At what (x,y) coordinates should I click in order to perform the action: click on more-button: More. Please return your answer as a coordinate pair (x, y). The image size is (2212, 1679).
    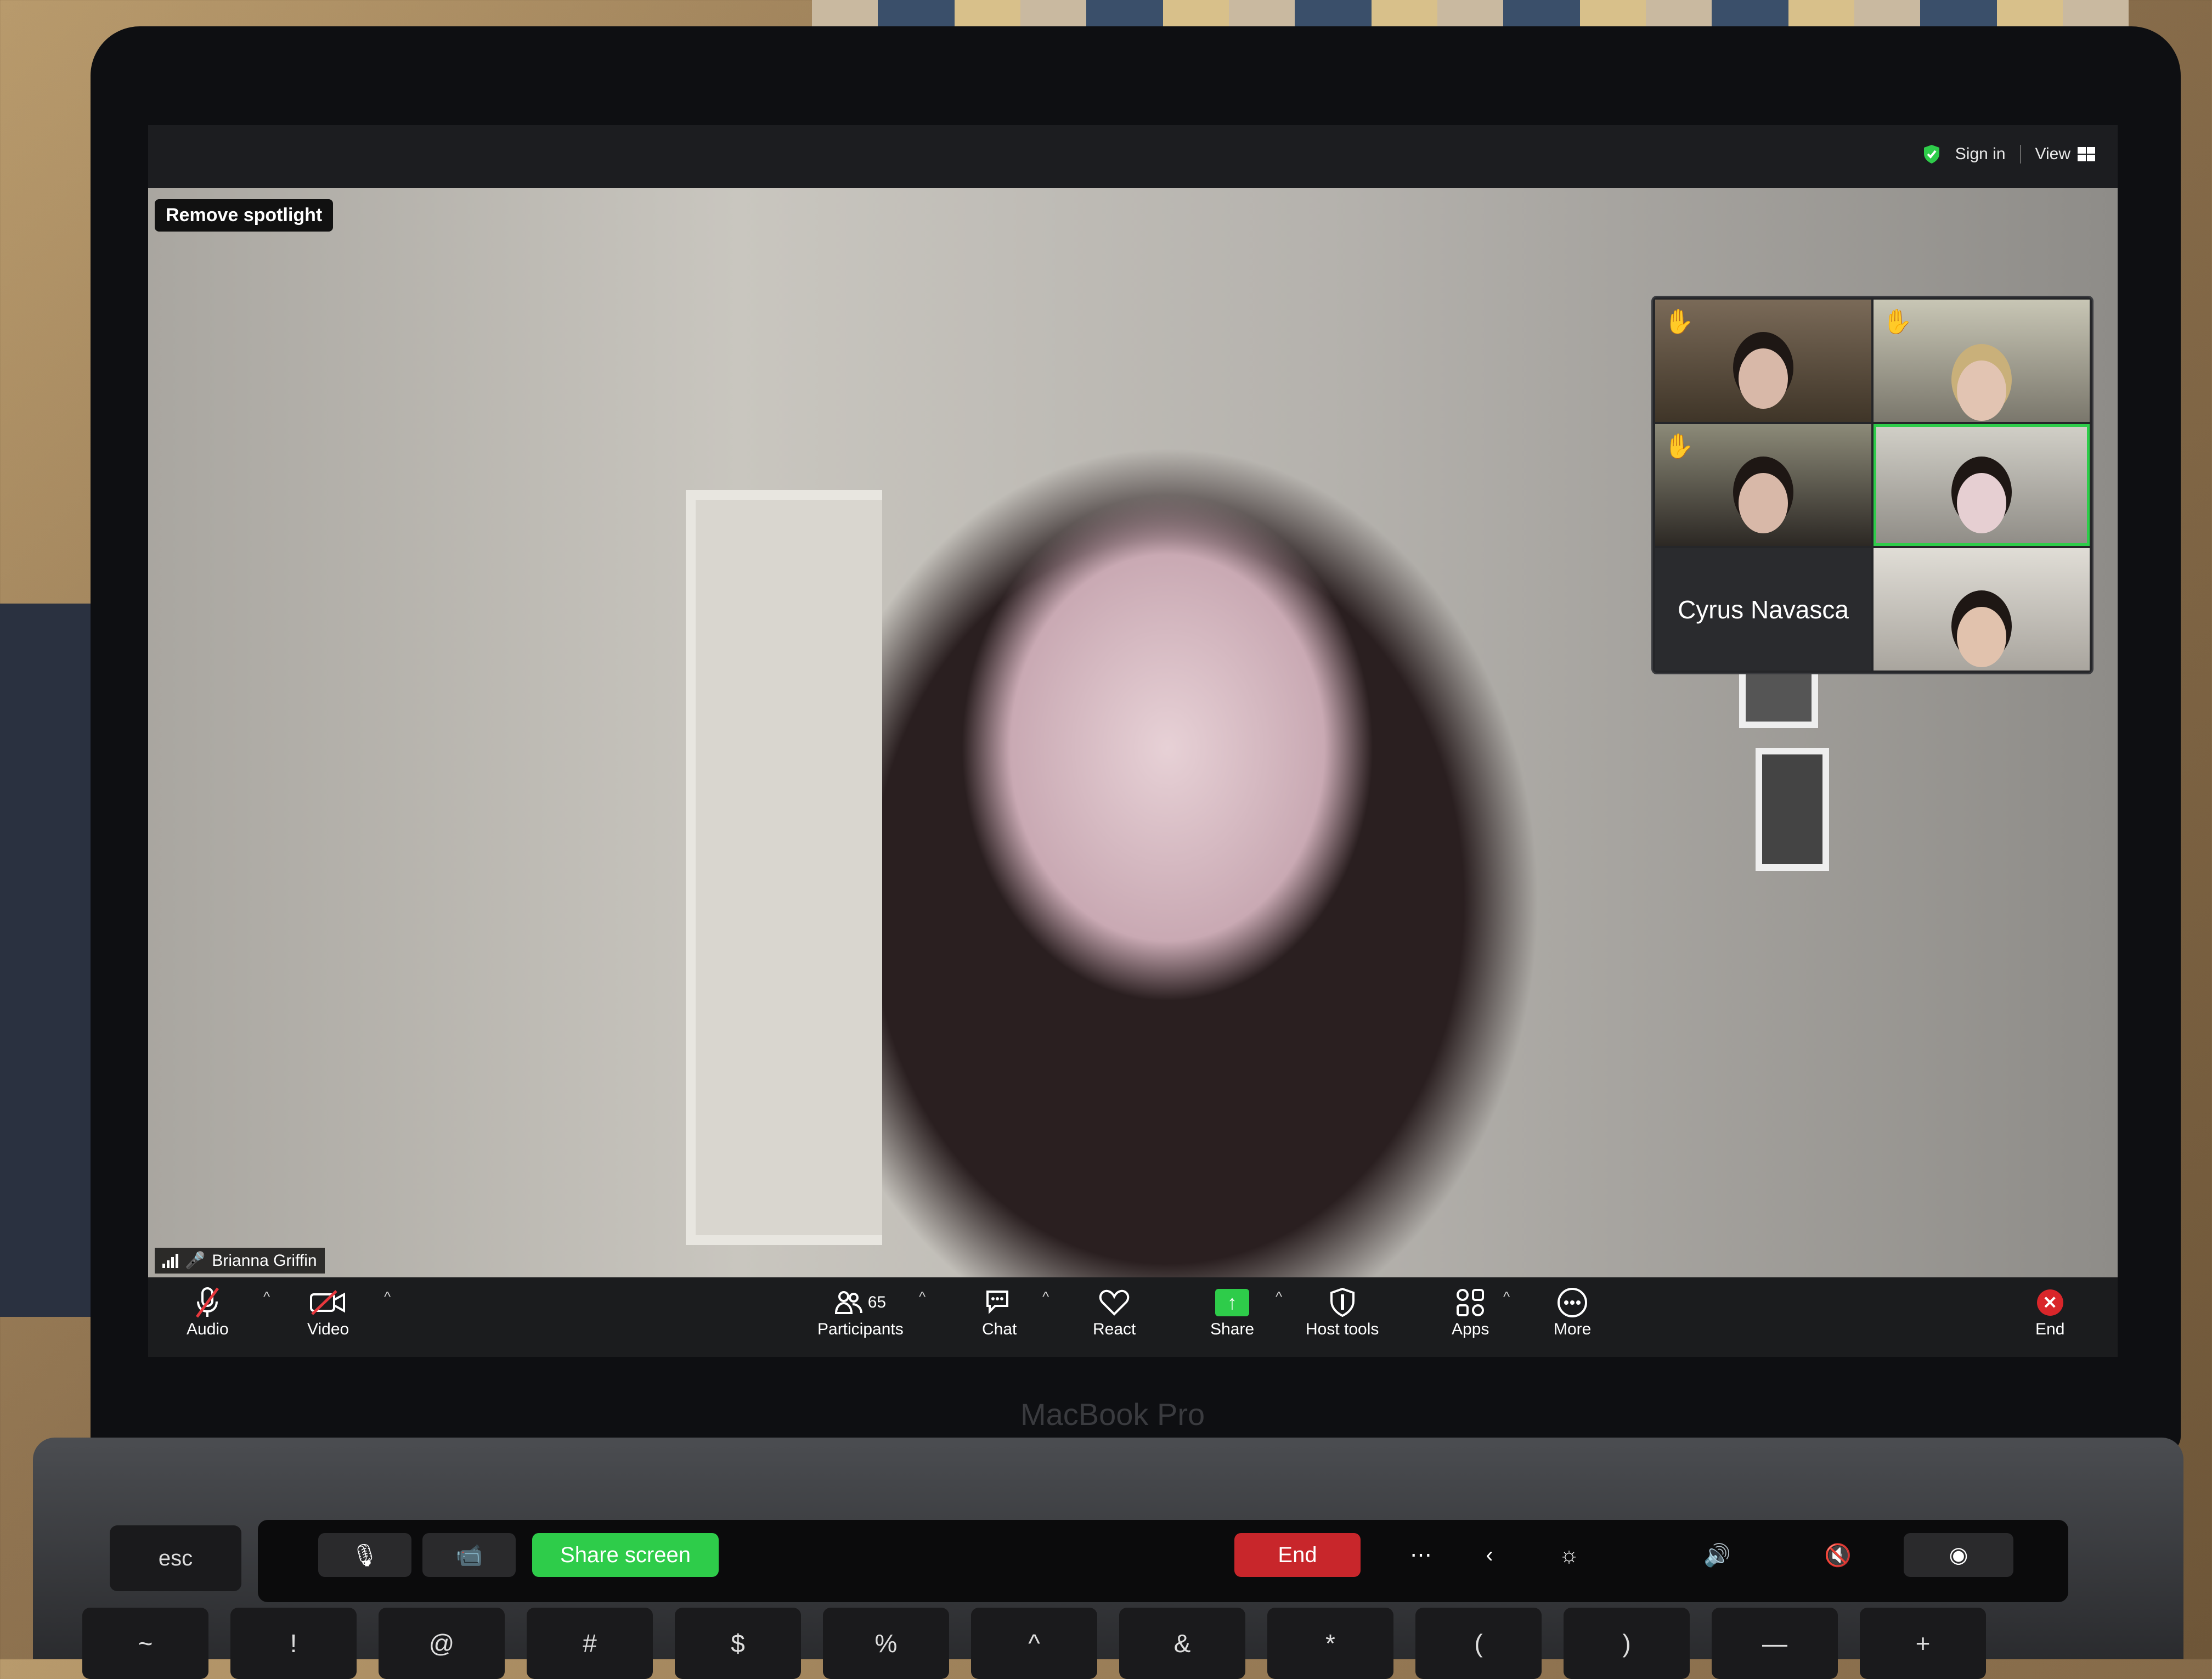
    Looking at the image, I should click on (1572, 1312).